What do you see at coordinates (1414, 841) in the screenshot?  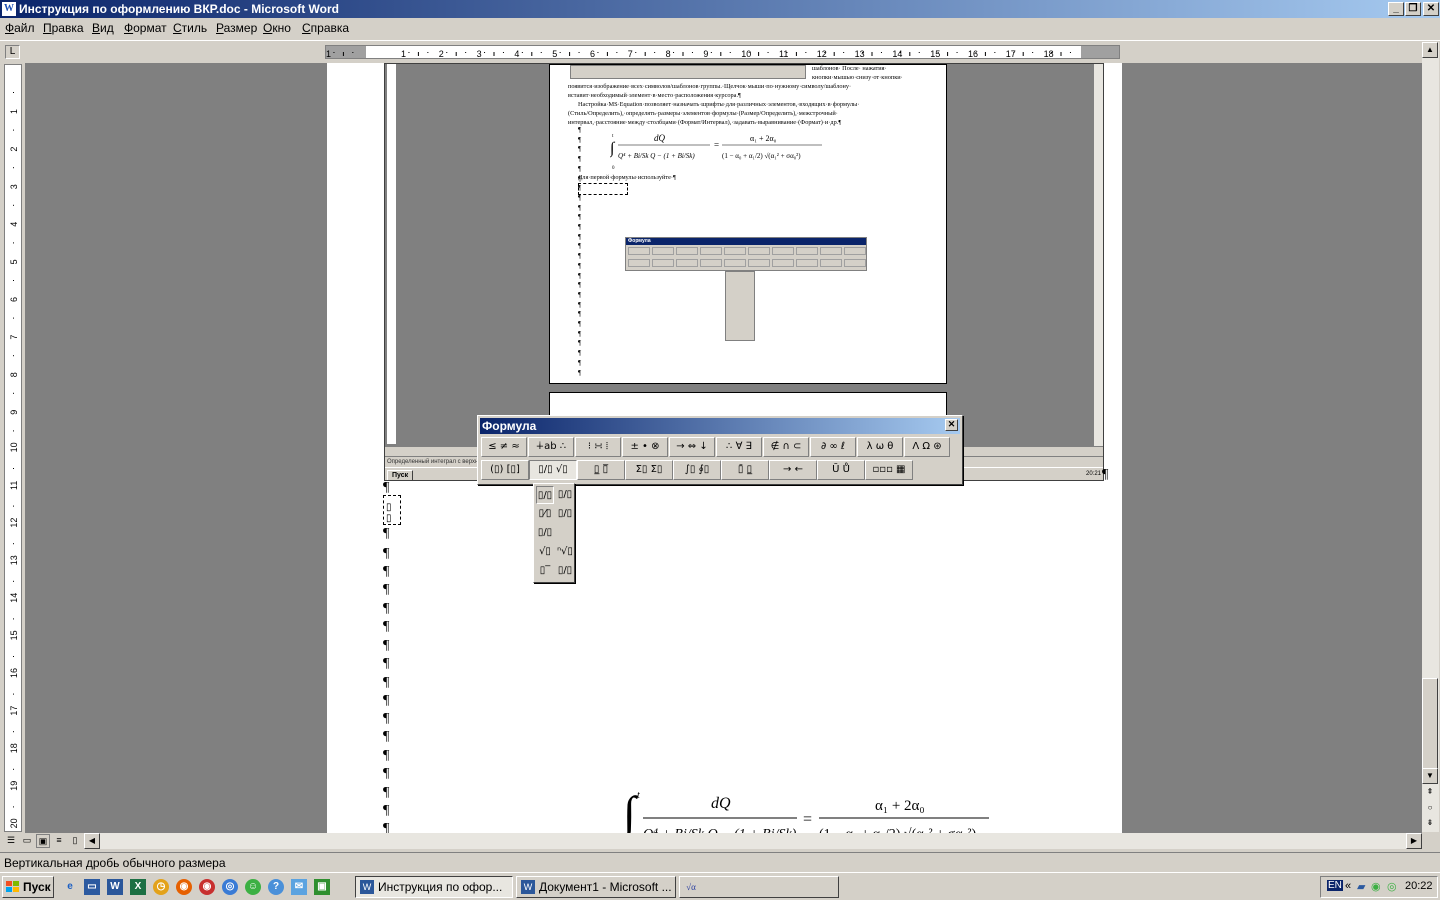 I see `scroll-right-button: ▶` at bounding box center [1414, 841].